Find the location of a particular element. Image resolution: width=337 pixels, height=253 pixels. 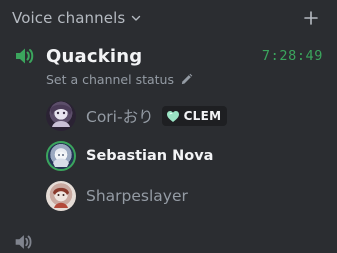

create-channel-icon is located at coordinates (311, 18).